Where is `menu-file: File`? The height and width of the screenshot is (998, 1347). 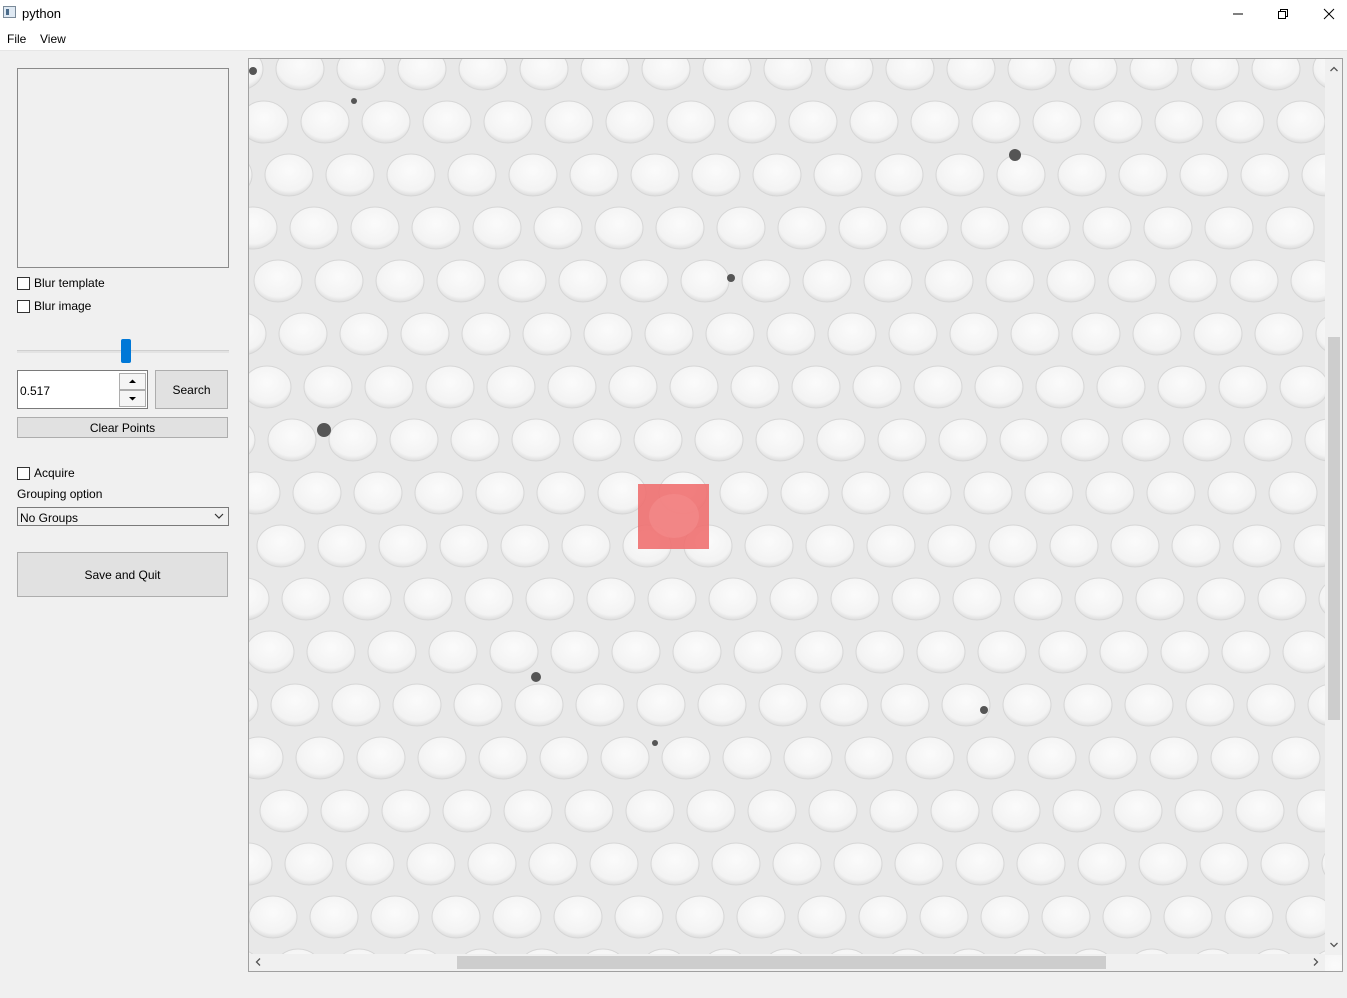
menu-file: File is located at coordinates (16, 39).